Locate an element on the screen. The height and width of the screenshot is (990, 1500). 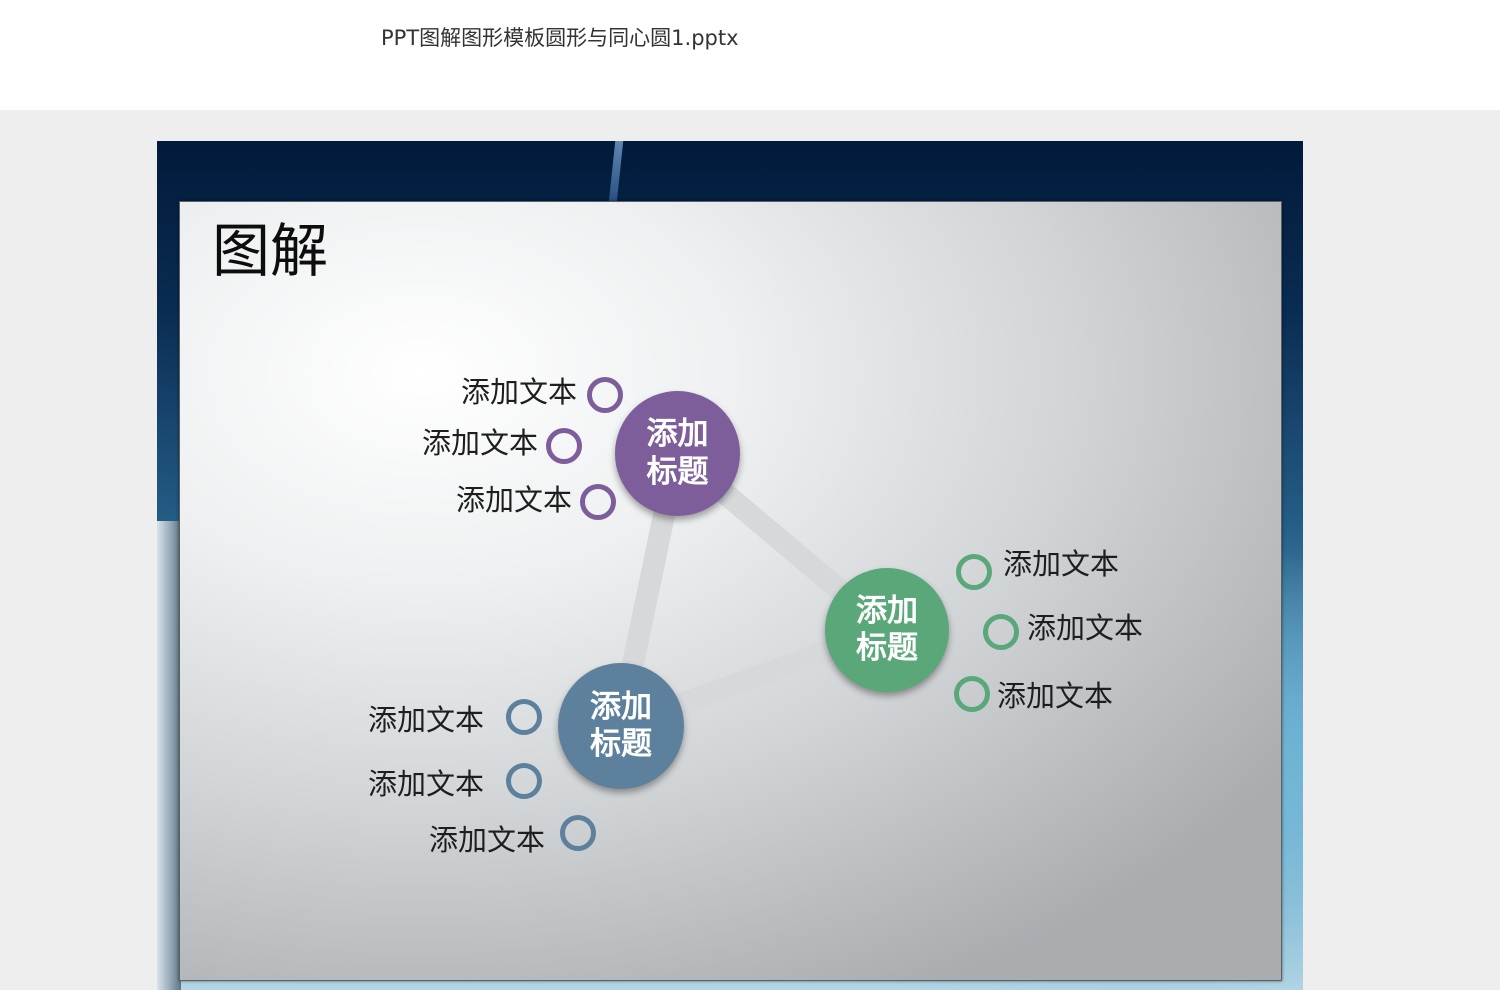
text-purple-3: 添加文本 is located at coordinates (514, 500).